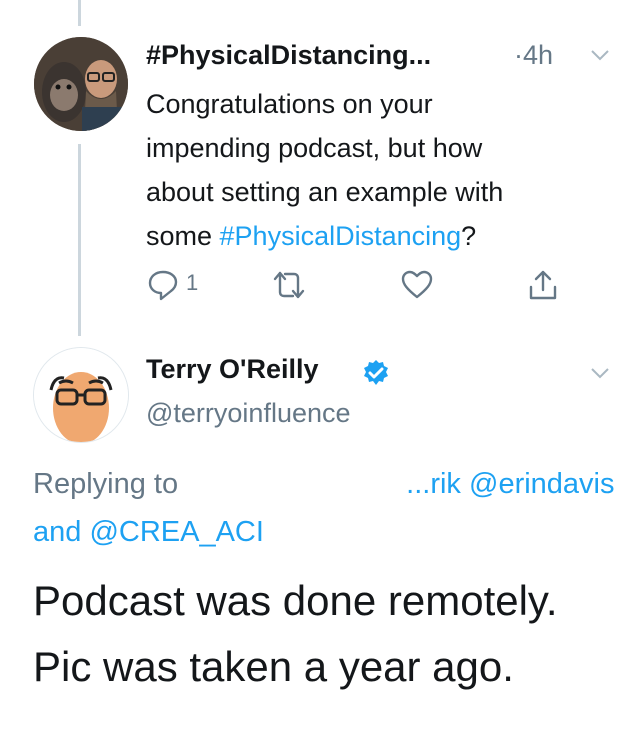 The image size is (640, 744). What do you see at coordinates (314, 148) in the screenshot?
I see `tweet-text-line: impending podcast, but how` at bounding box center [314, 148].